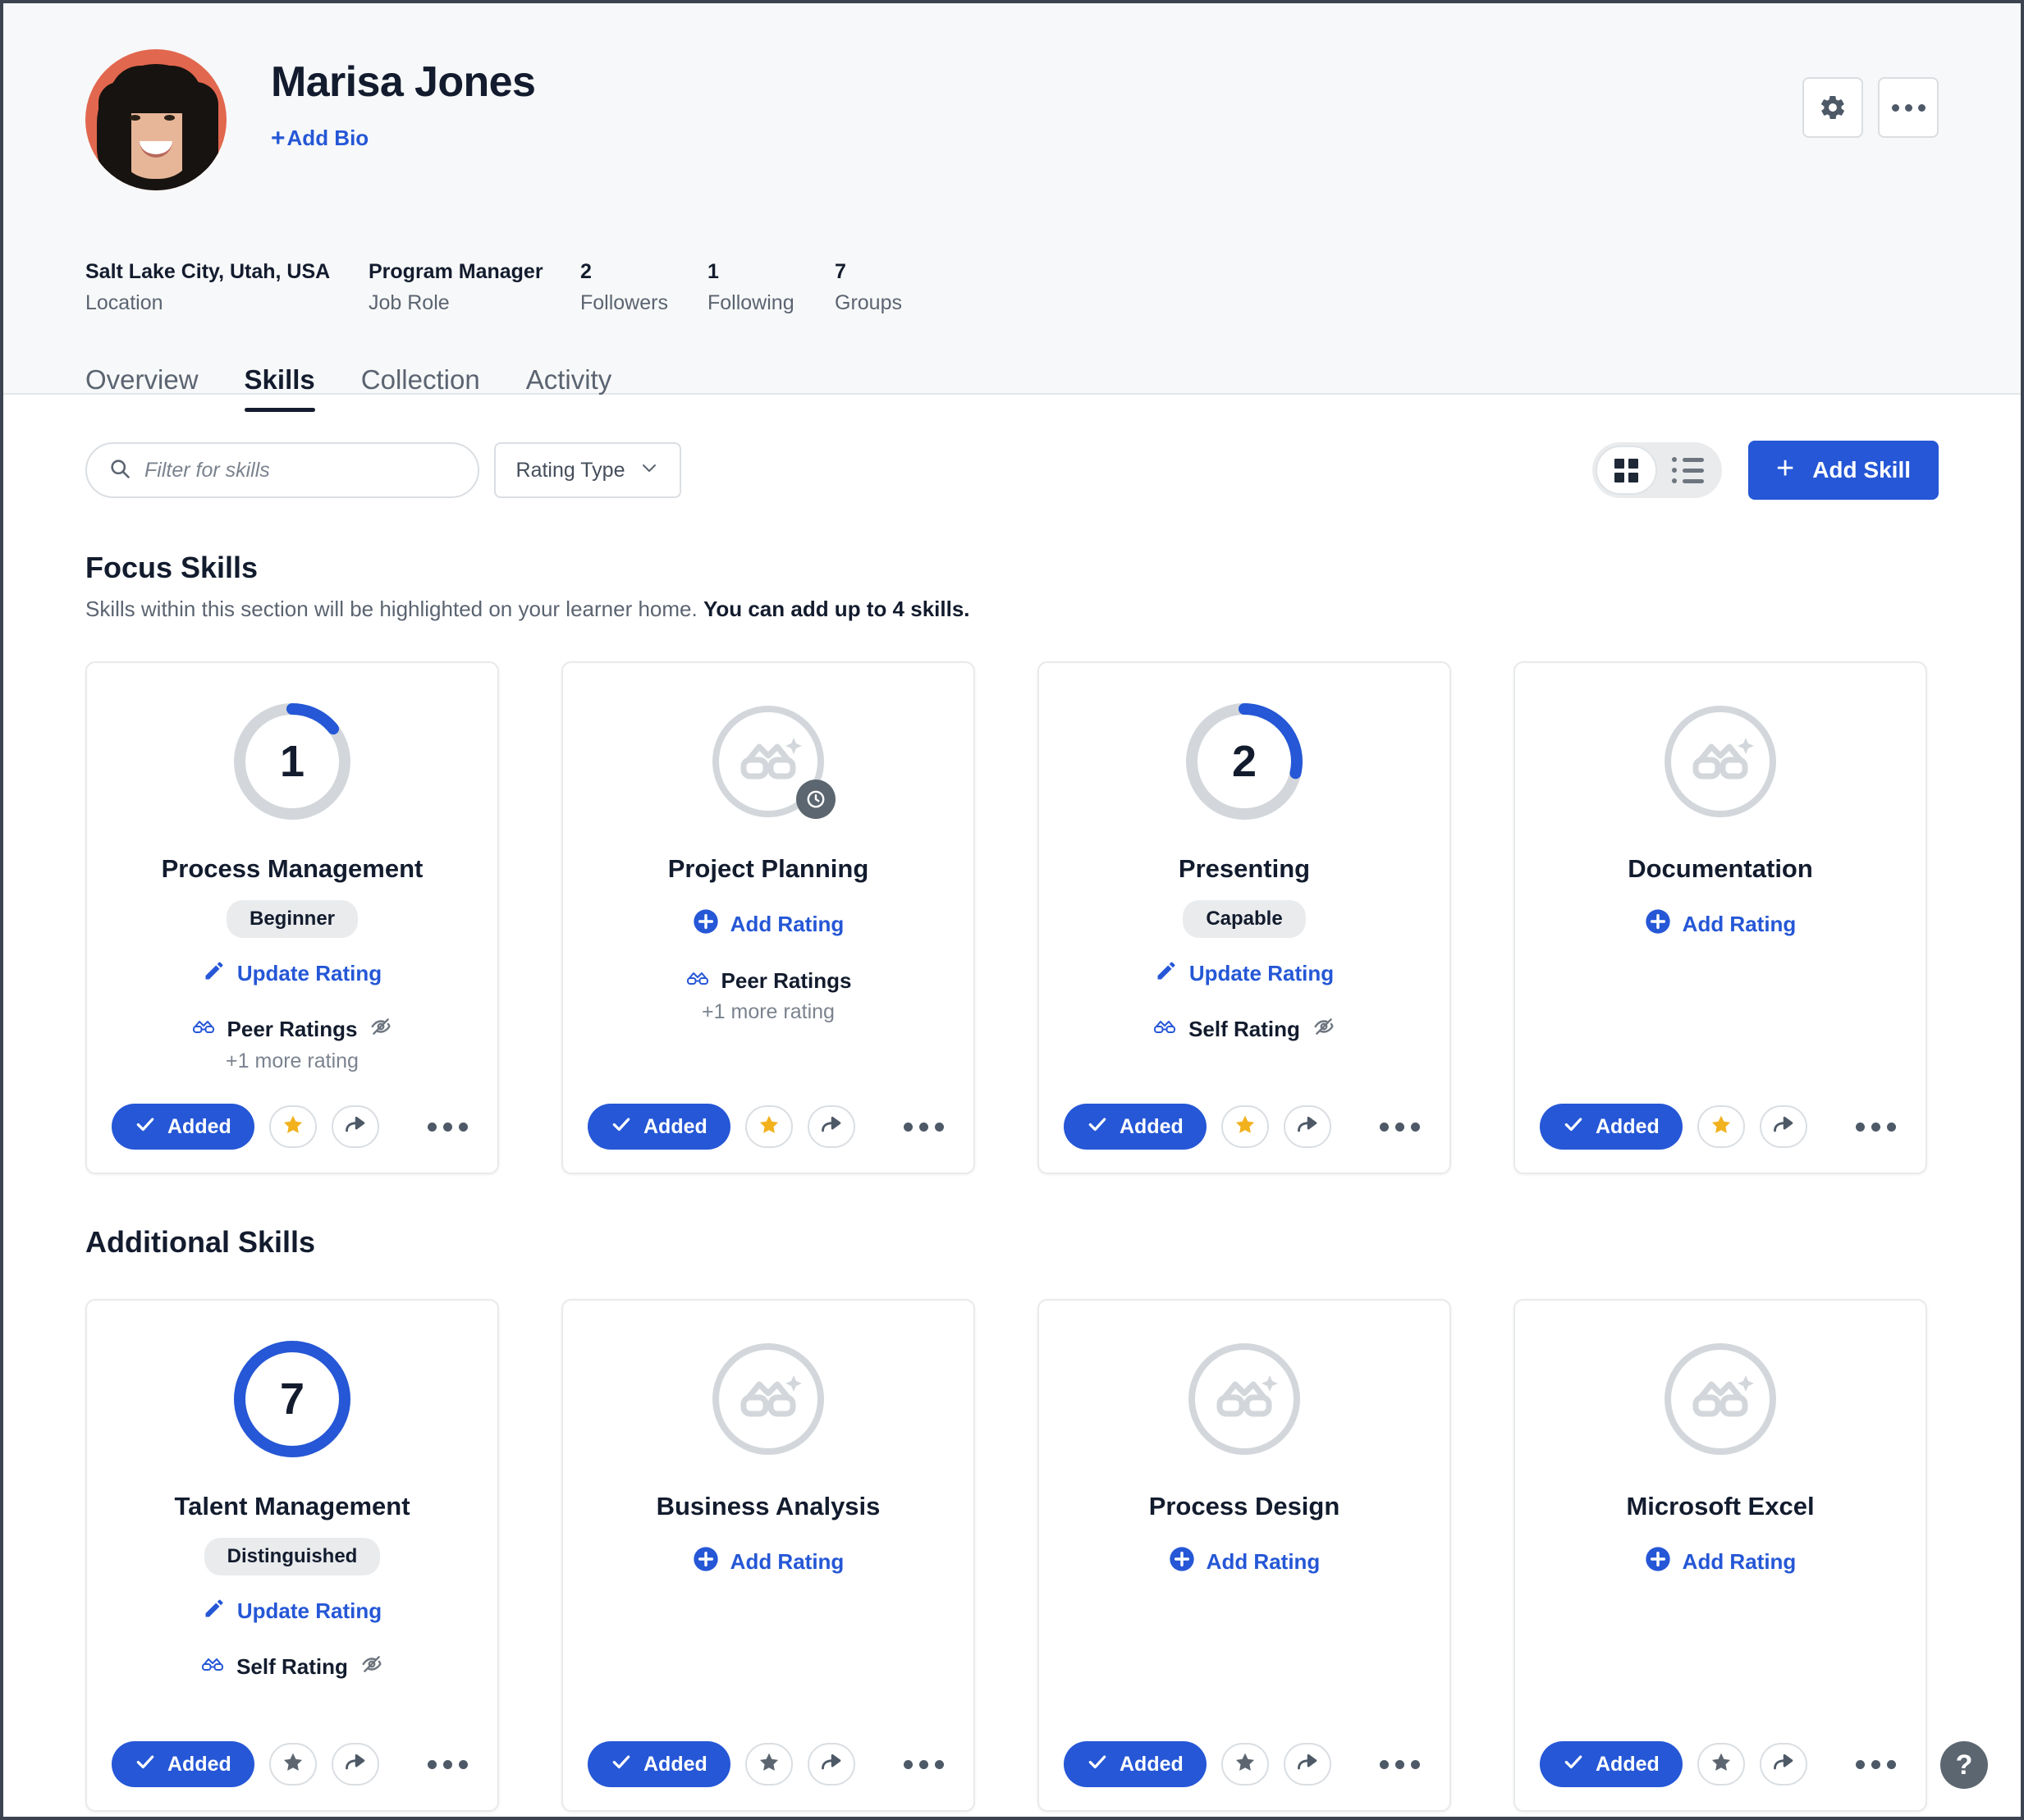  I want to click on search-icon, so click(119, 470).